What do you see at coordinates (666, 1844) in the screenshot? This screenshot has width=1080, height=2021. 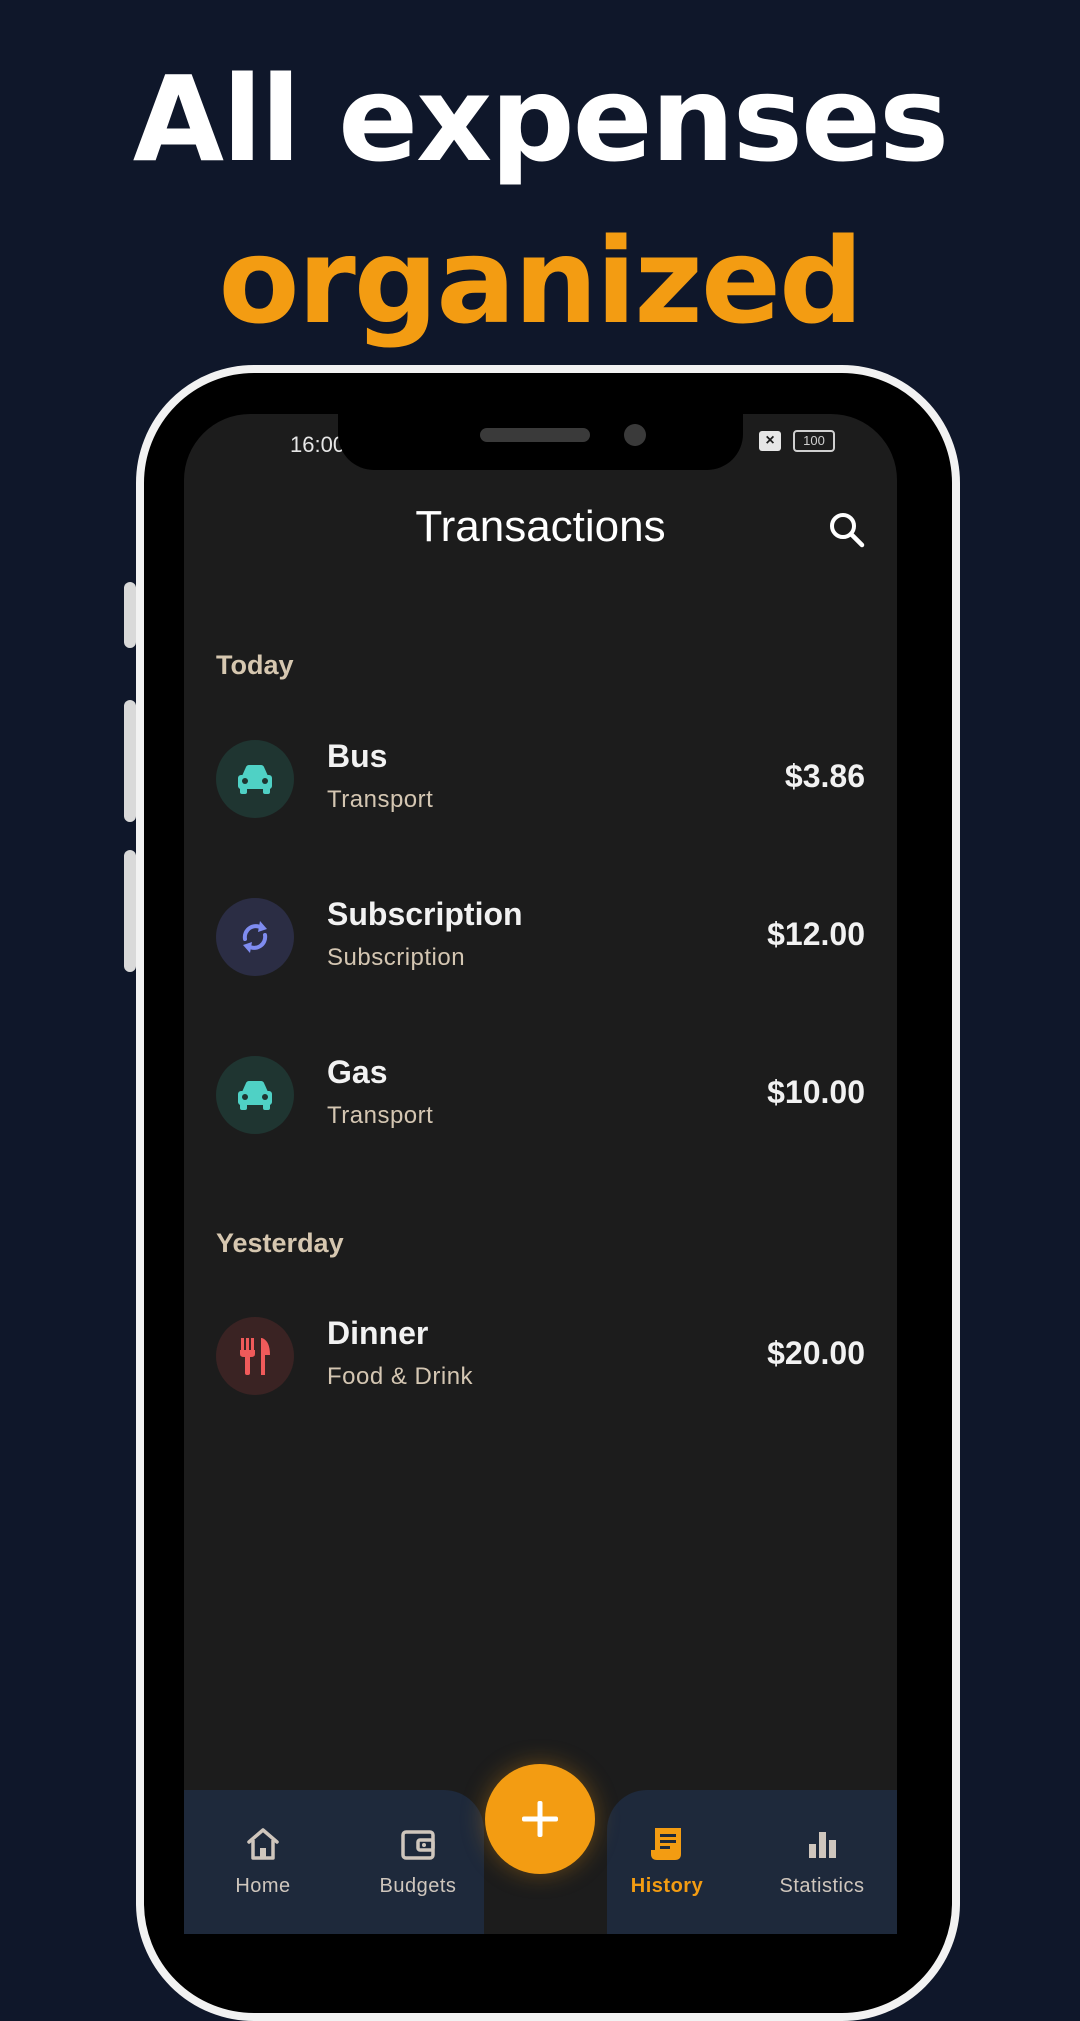 I see `receipt-icon` at bounding box center [666, 1844].